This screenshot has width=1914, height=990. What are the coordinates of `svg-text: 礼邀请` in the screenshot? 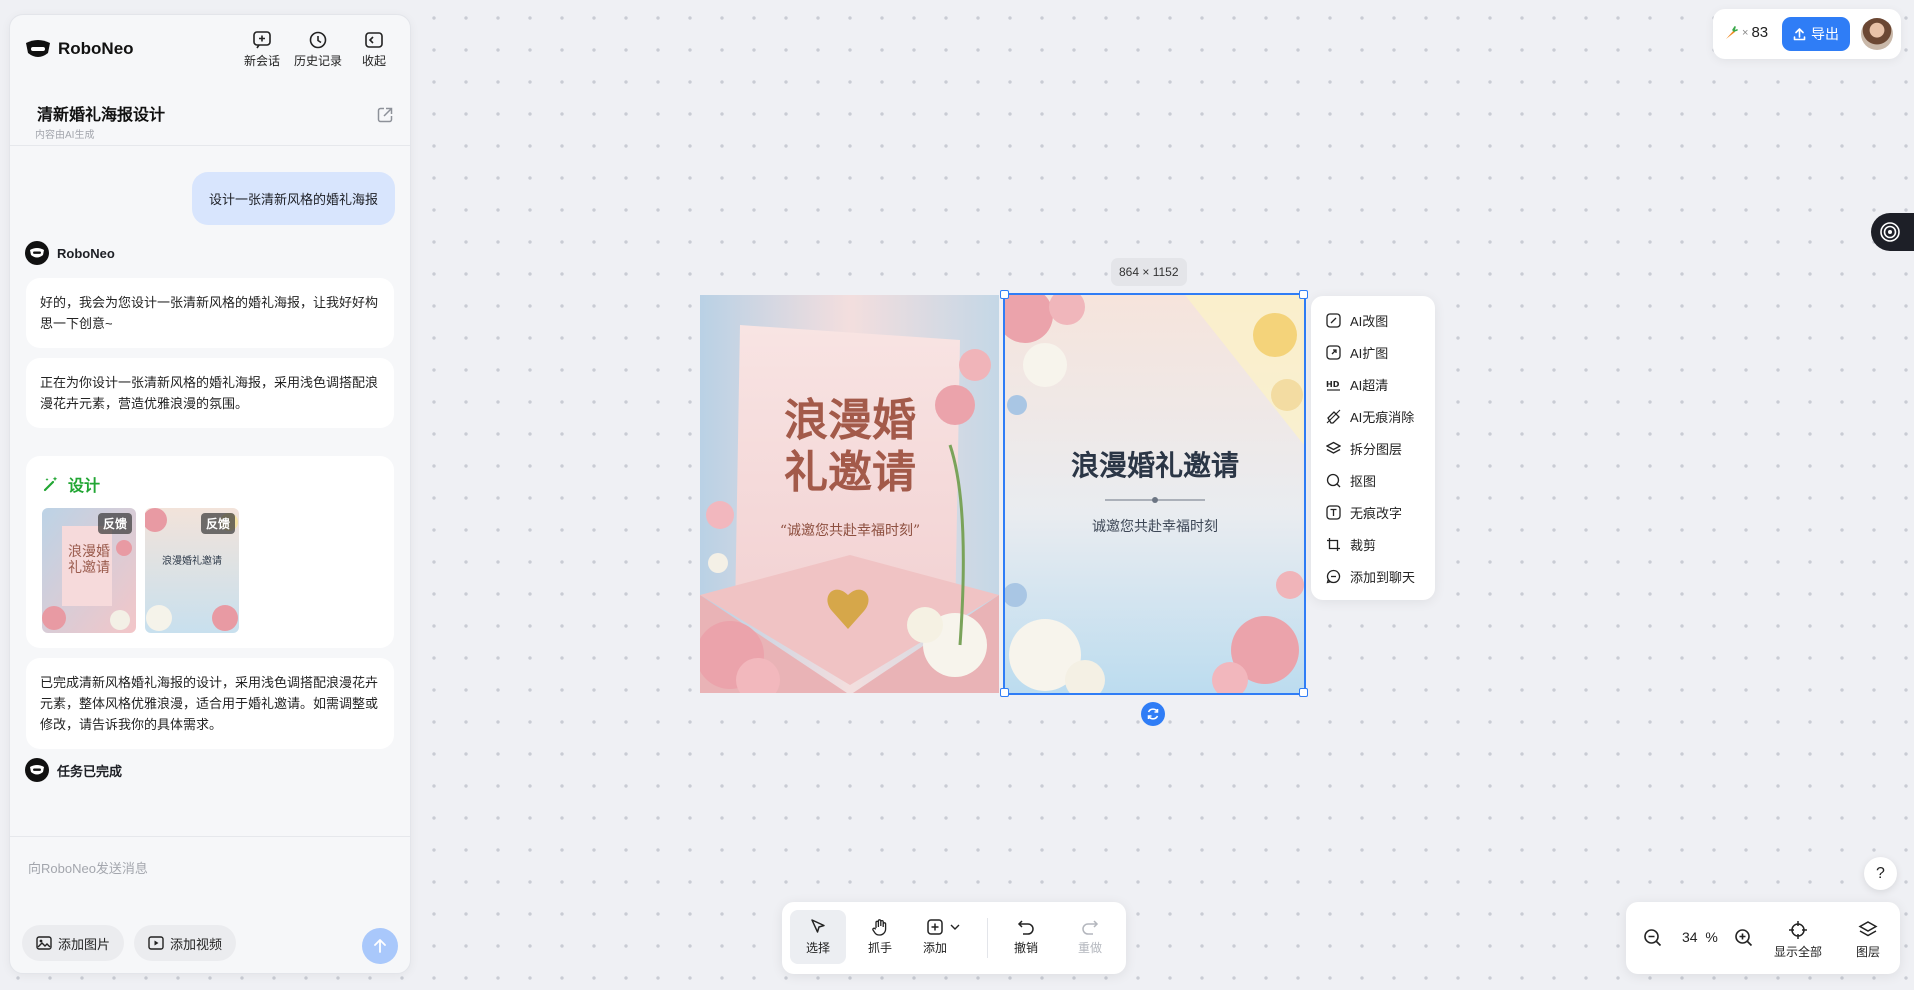 It's located at (89, 568).